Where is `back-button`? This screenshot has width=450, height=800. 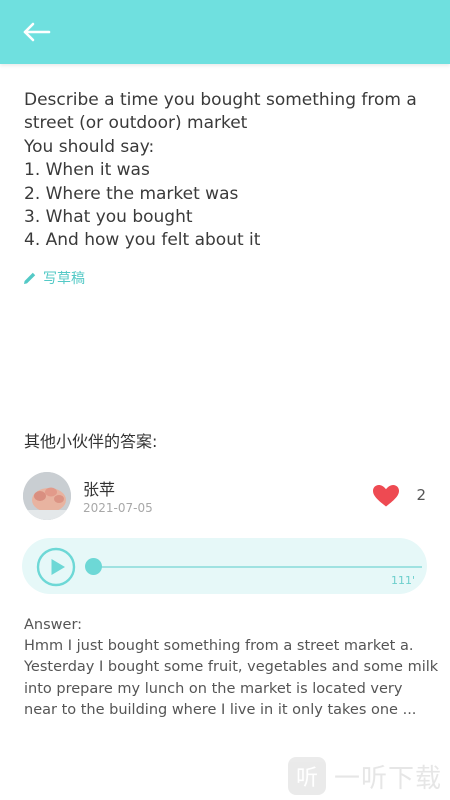 back-button is located at coordinates (38, 32).